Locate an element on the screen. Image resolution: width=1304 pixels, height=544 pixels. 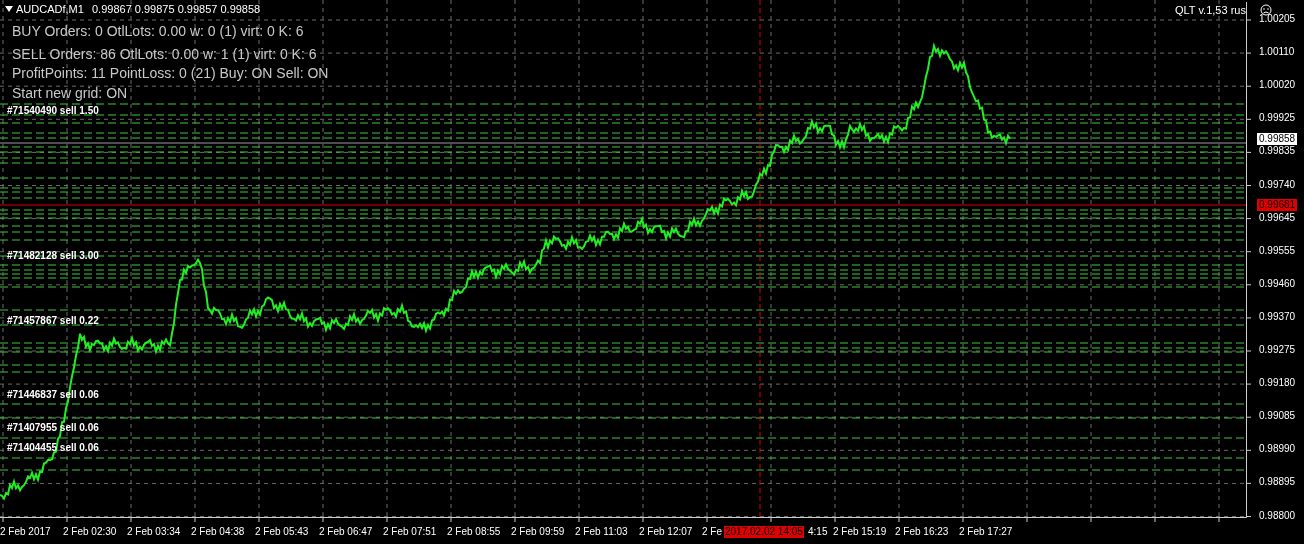
price-tick-label: 0.99835 is located at coordinates (1277, 151).